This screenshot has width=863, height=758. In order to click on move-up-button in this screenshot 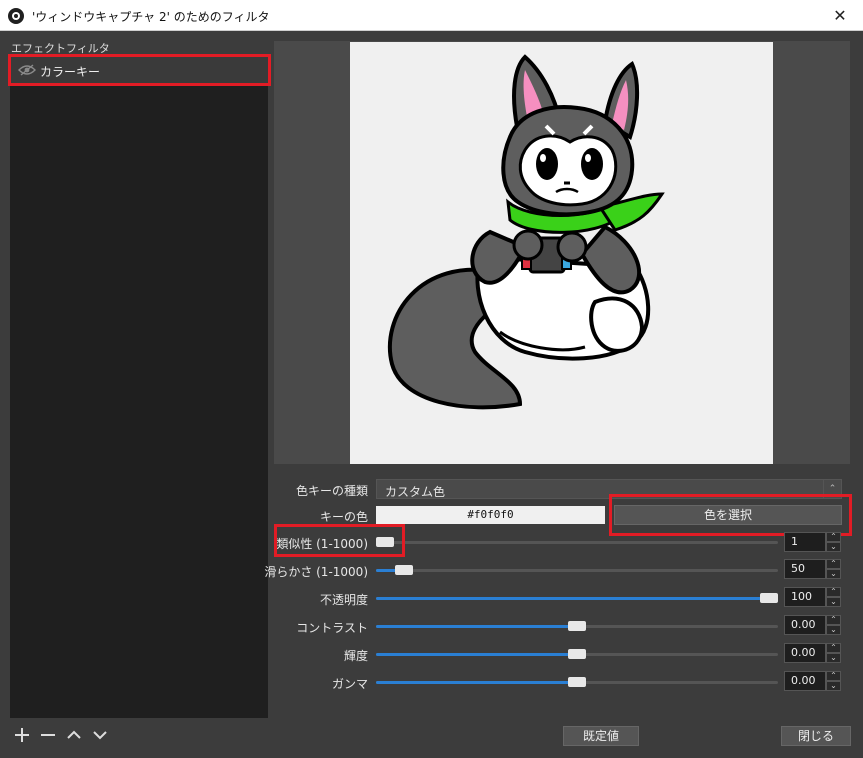, I will do `click(74, 735)`.